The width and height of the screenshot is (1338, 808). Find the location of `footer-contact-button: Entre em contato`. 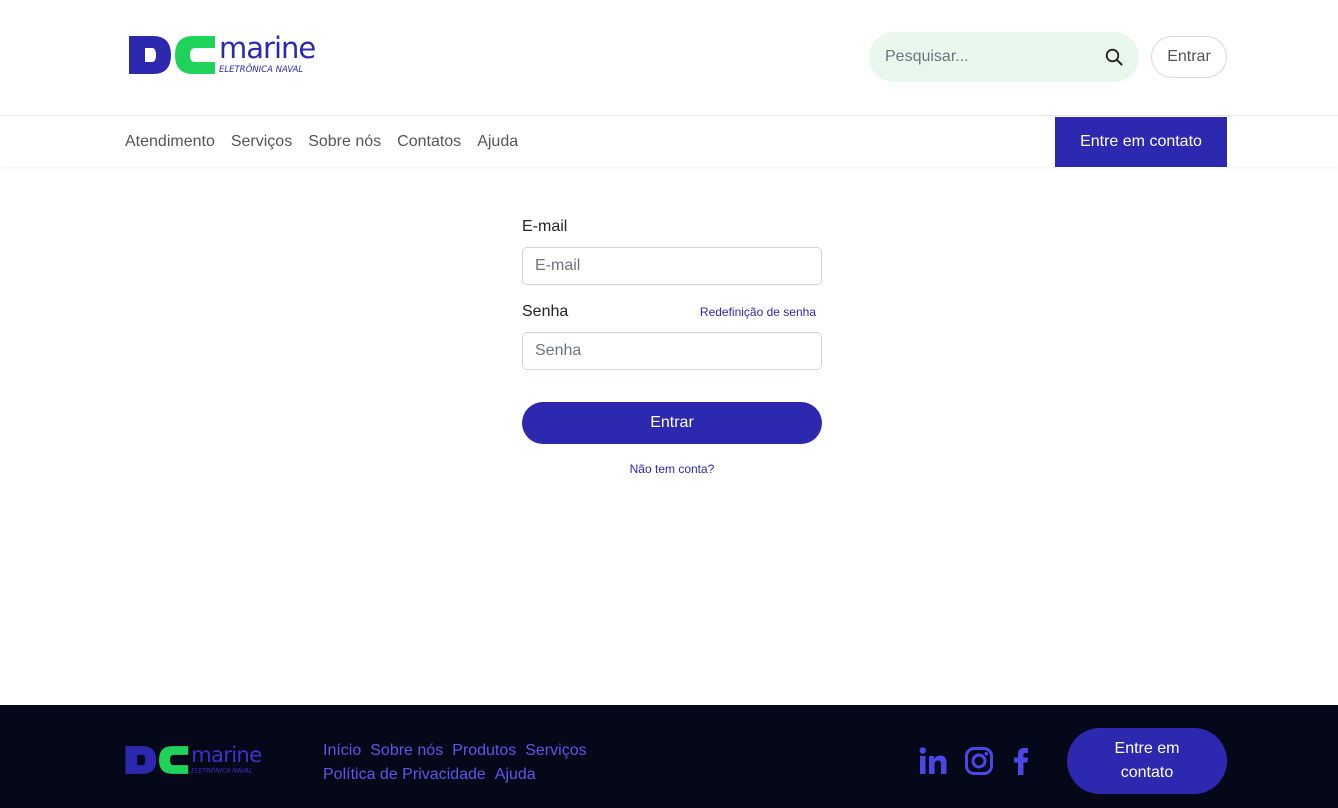

footer-contact-button: Entre em contato is located at coordinates (1147, 761).